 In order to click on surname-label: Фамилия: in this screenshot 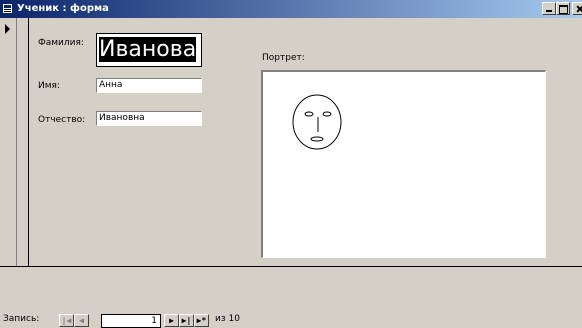, I will do `click(61, 43)`.